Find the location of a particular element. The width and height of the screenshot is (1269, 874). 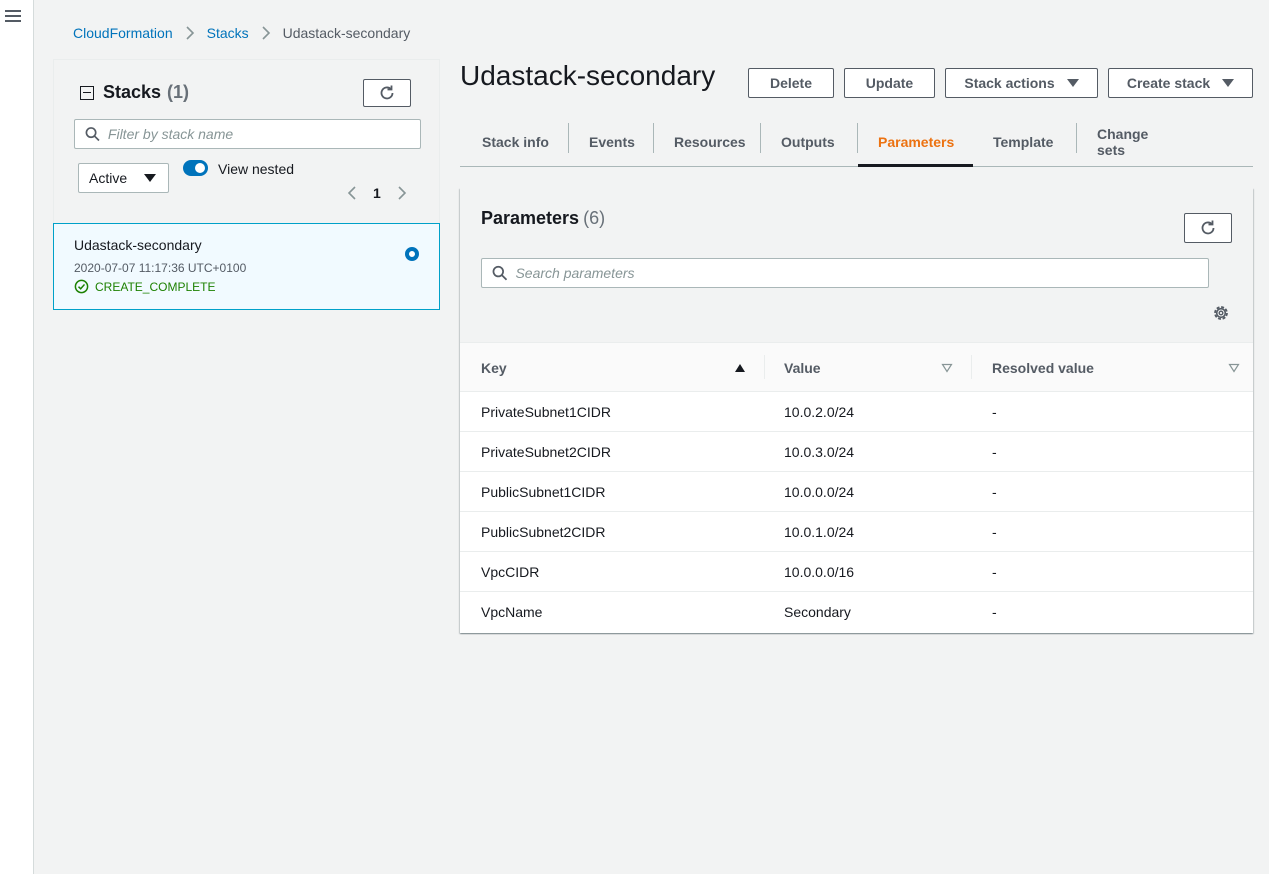

tab-template: Template is located at coordinates (1025, 142).